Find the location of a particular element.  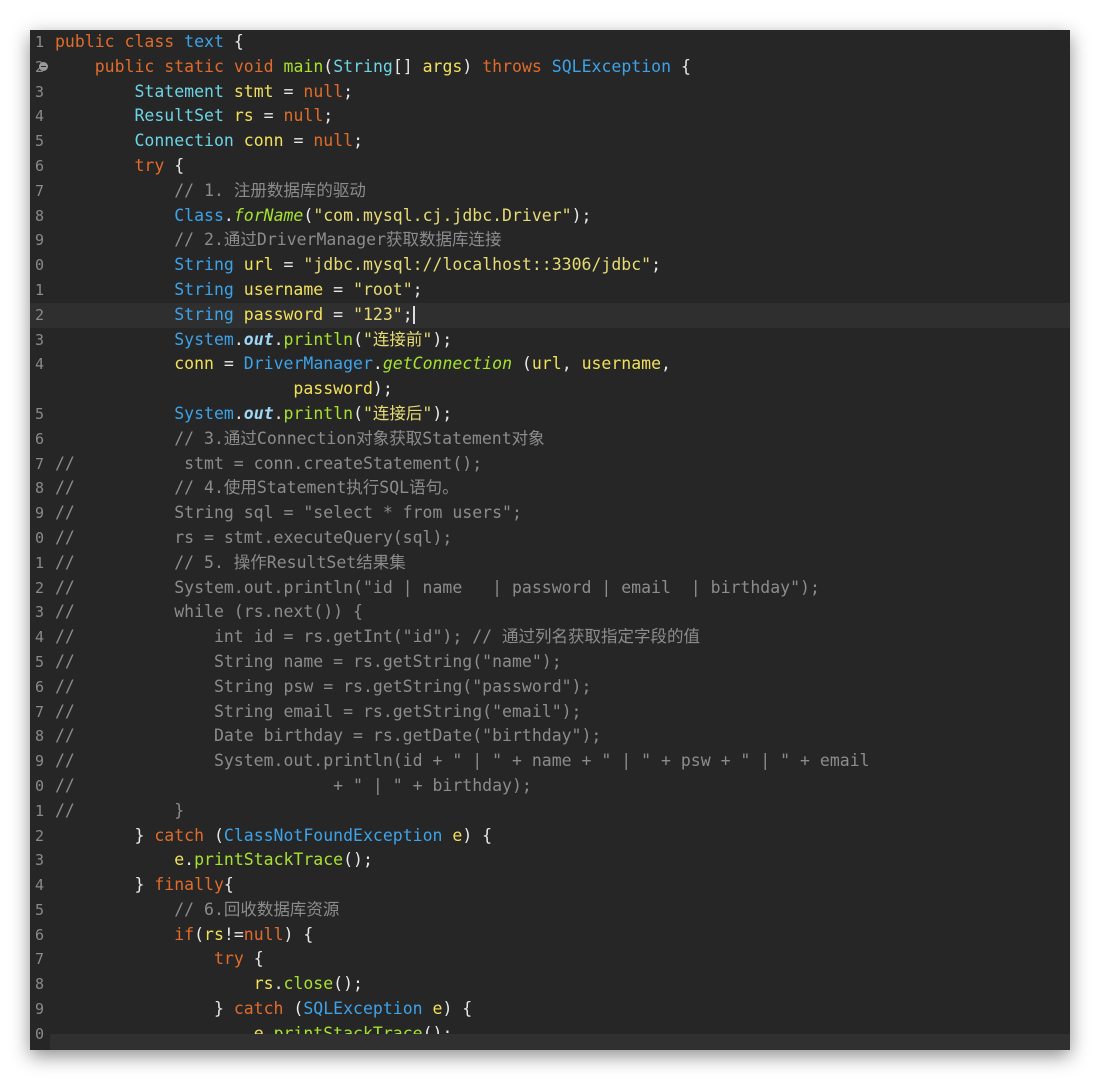

code-line: 7 // stmt = conn.createStatement(); is located at coordinates (550, 464).